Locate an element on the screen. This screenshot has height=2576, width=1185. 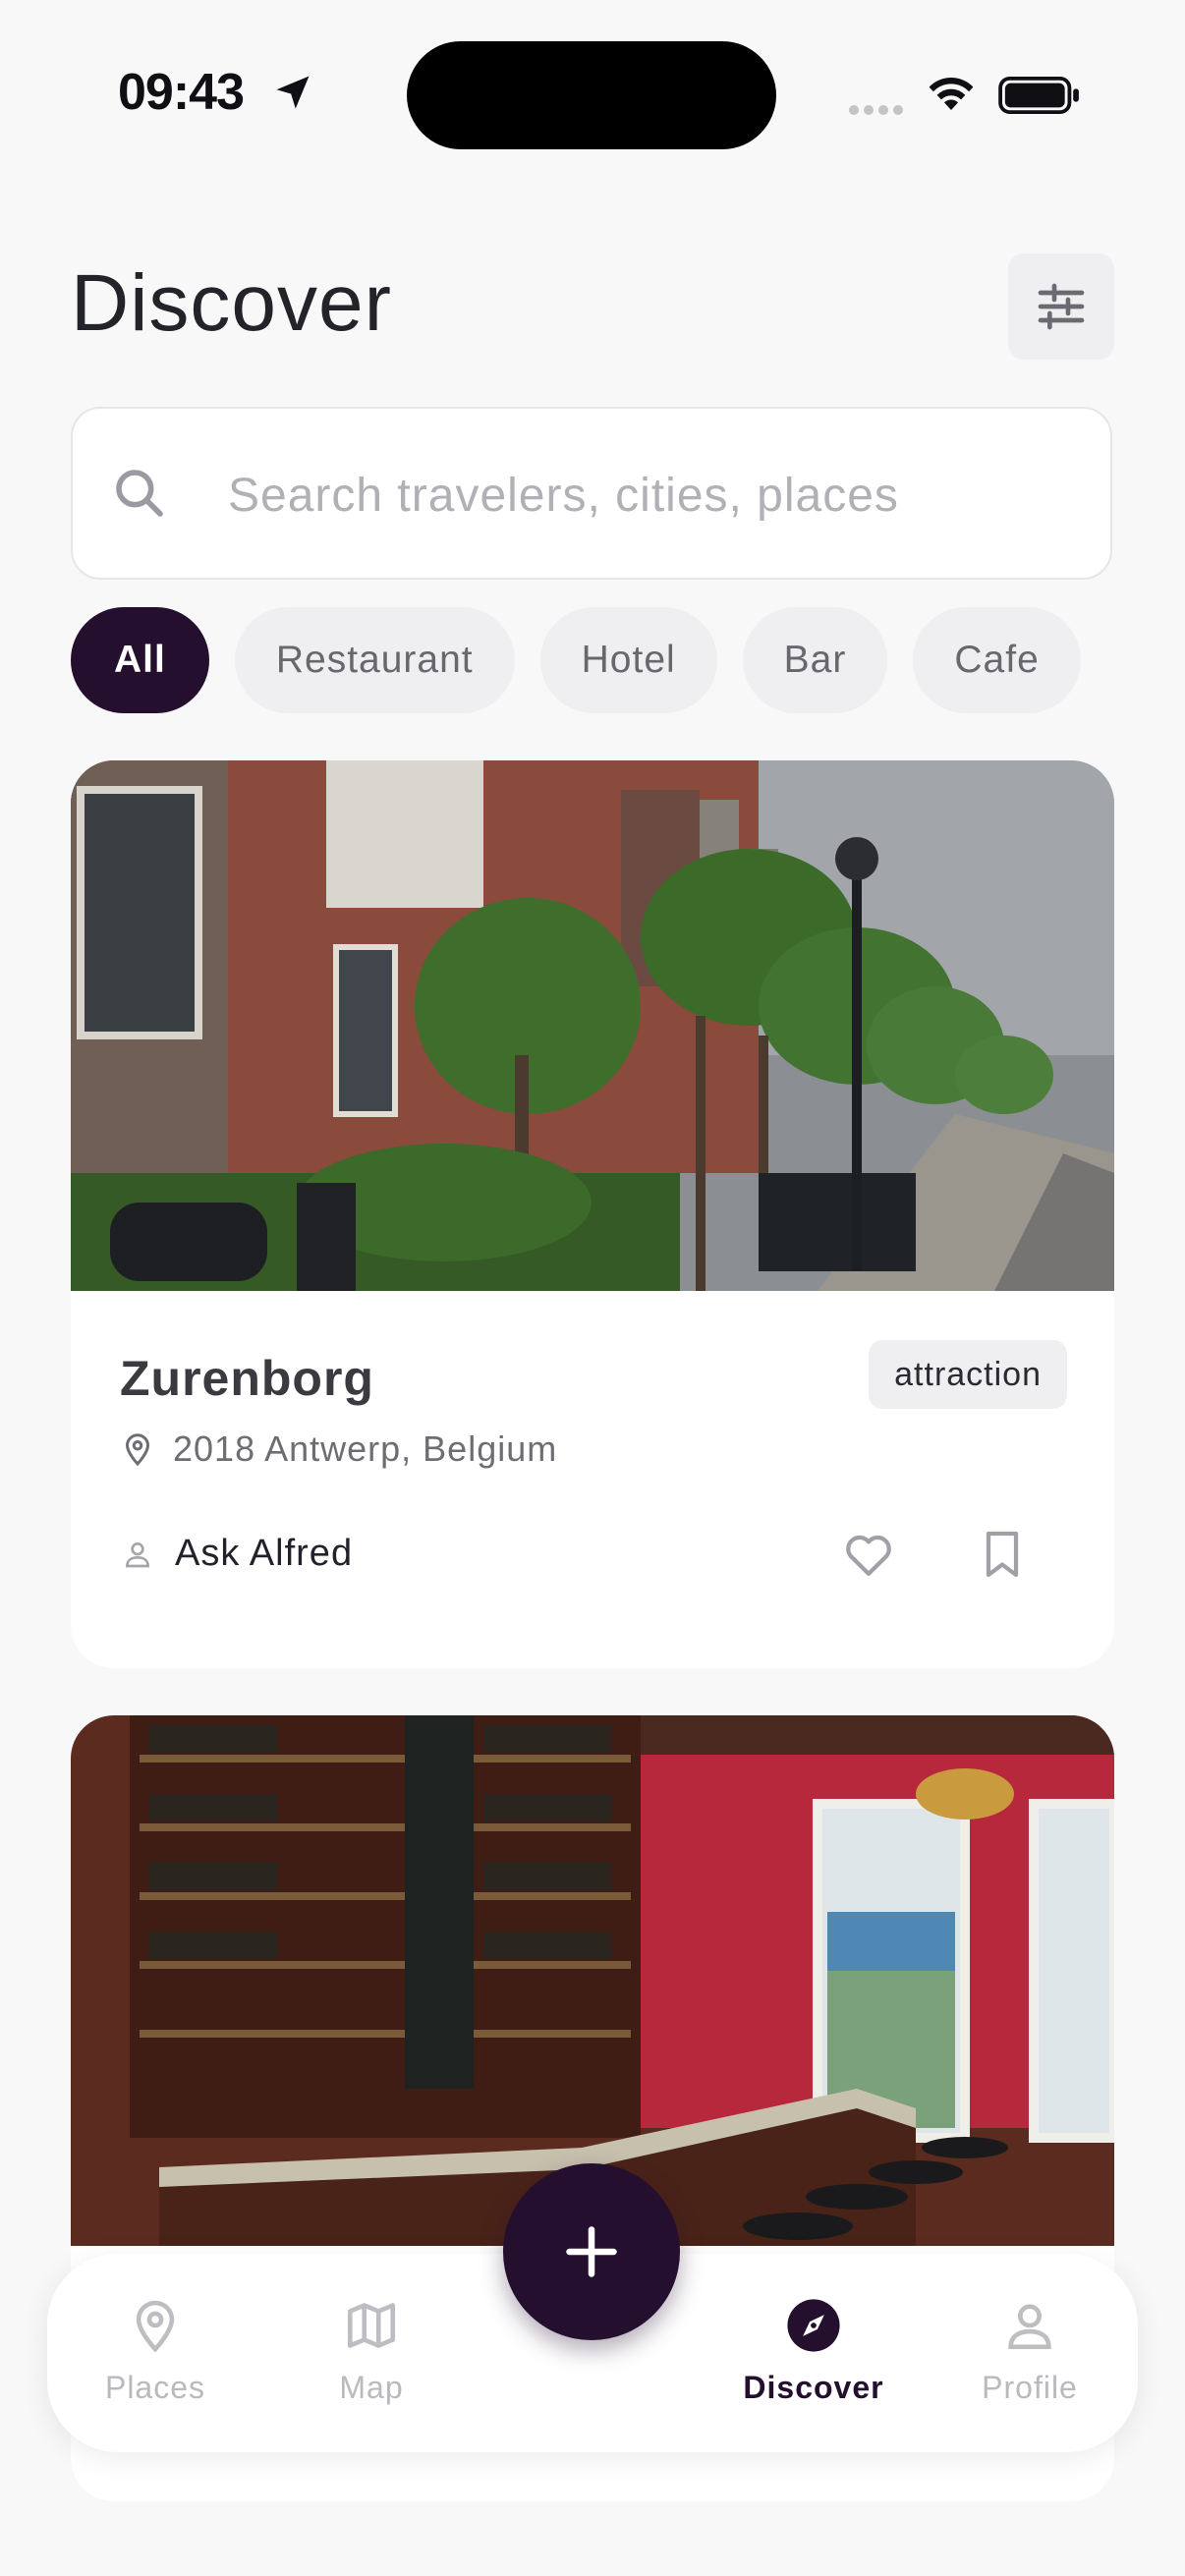
compass-icon is located at coordinates (814, 2325).